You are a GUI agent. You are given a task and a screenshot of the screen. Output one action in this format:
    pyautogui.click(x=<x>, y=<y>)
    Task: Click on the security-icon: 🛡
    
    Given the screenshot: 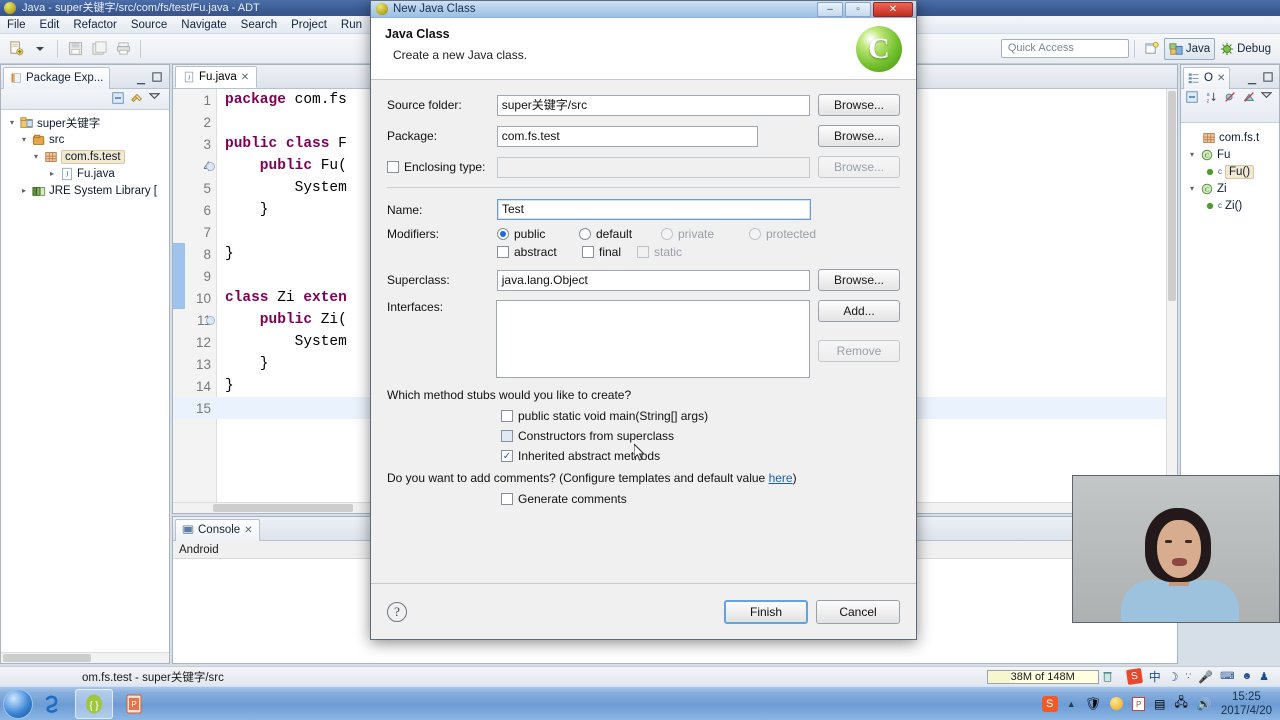 What is the action you would take?
    pyautogui.click(x=1093, y=704)
    